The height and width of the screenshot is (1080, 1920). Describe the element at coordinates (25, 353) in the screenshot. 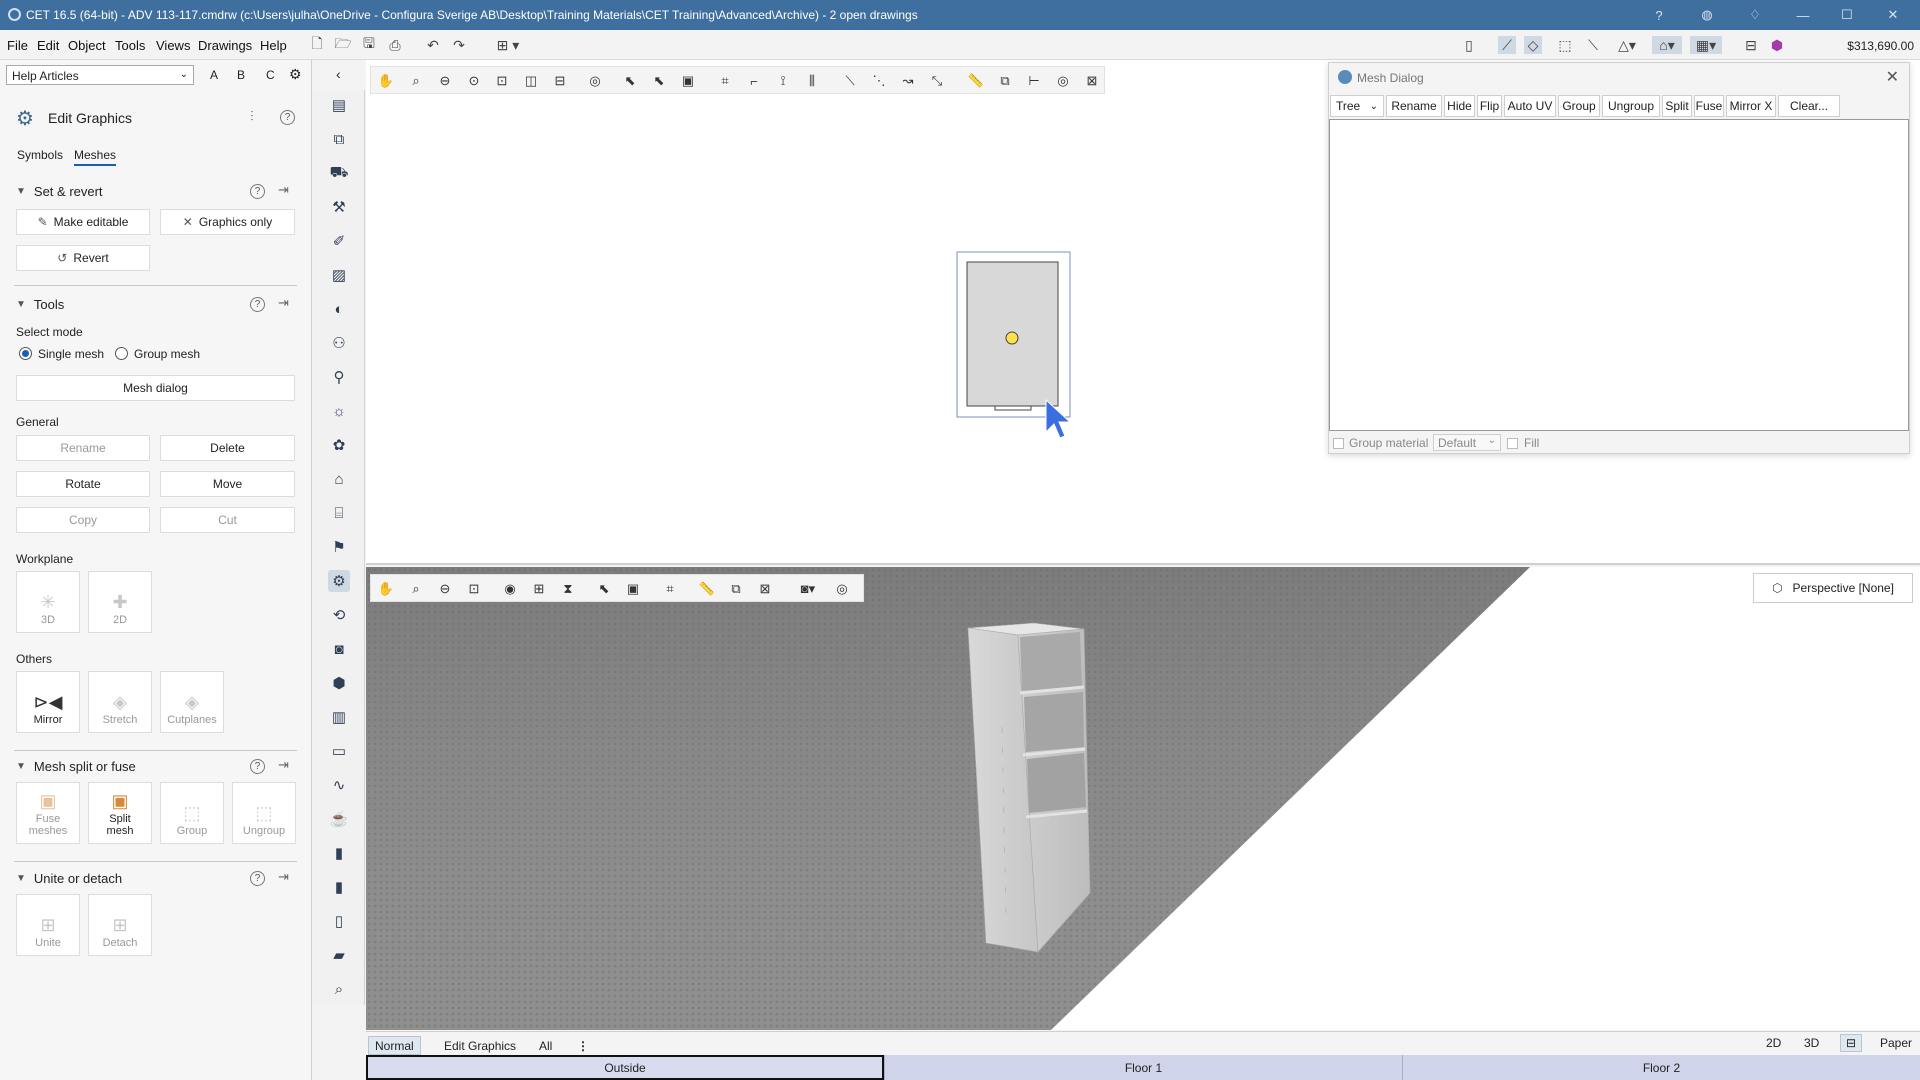

I see `single-mesh-radio` at that location.